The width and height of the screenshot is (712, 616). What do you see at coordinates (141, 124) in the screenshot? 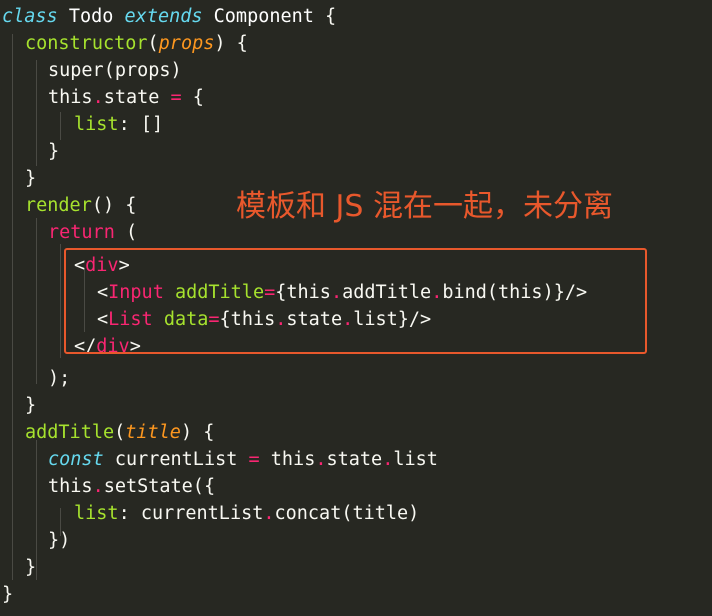
I see `code-text: : []` at bounding box center [141, 124].